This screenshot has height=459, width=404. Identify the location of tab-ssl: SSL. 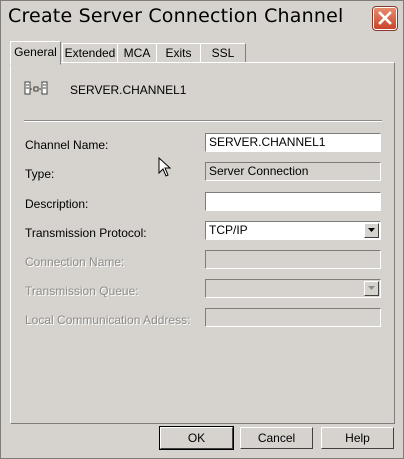
(223, 53).